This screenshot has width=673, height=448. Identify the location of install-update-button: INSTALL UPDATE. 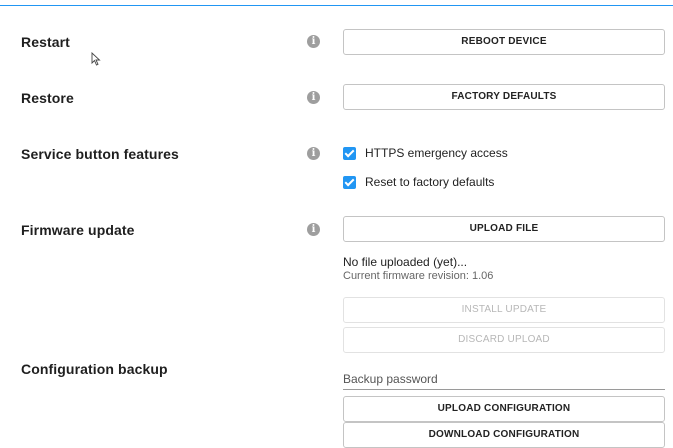
(504, 310).